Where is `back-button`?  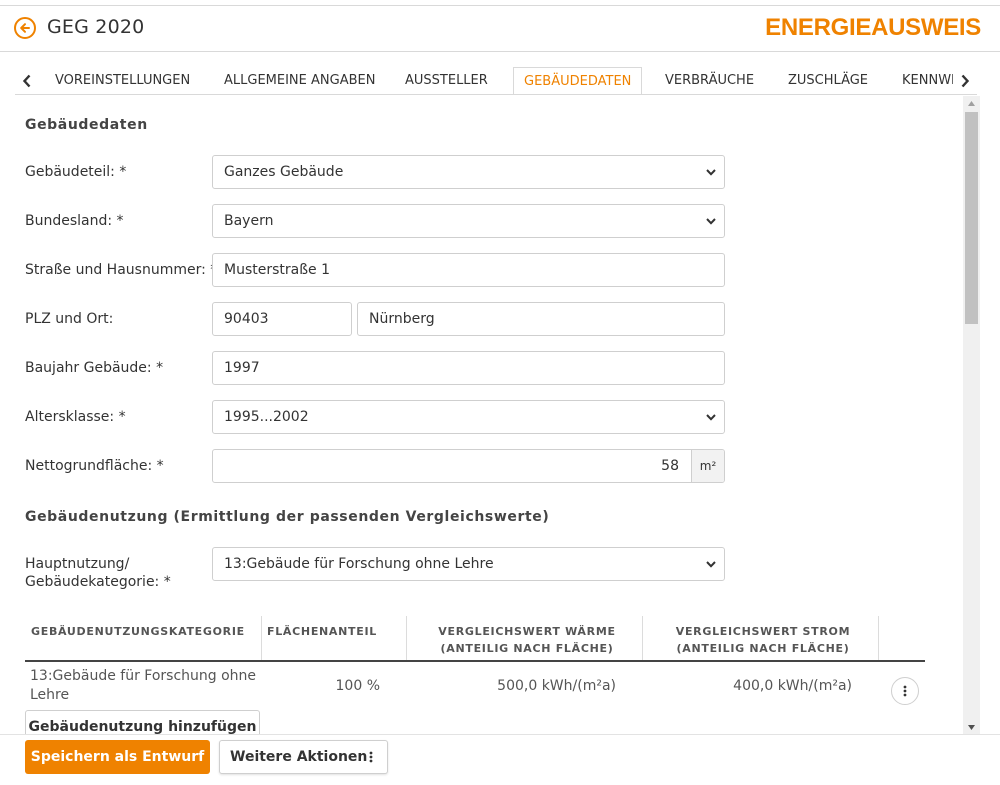
back-button is located at coordinates (25, 28).